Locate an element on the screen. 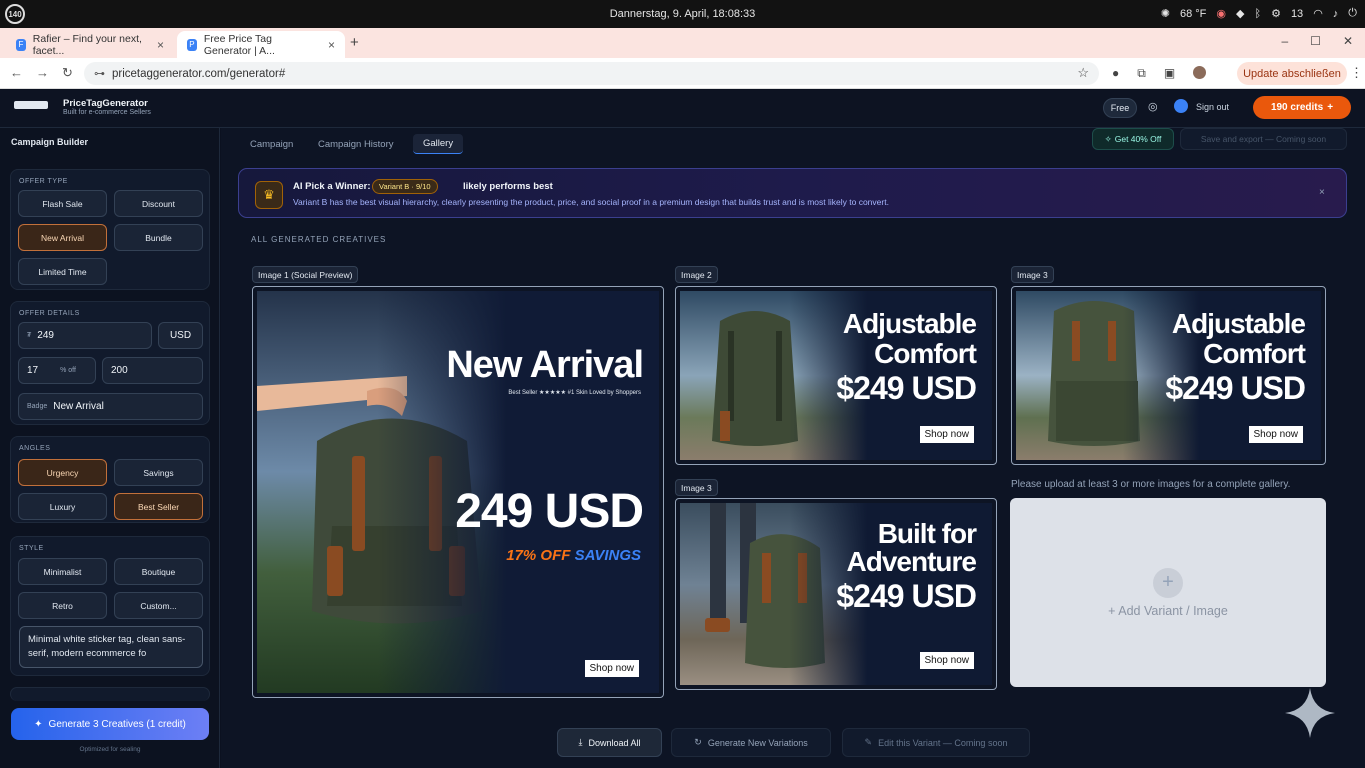 Image resolution: width=1365 pixels, height=768 pixels. banner-close-icon: × is located at coordinates (1322, 192).